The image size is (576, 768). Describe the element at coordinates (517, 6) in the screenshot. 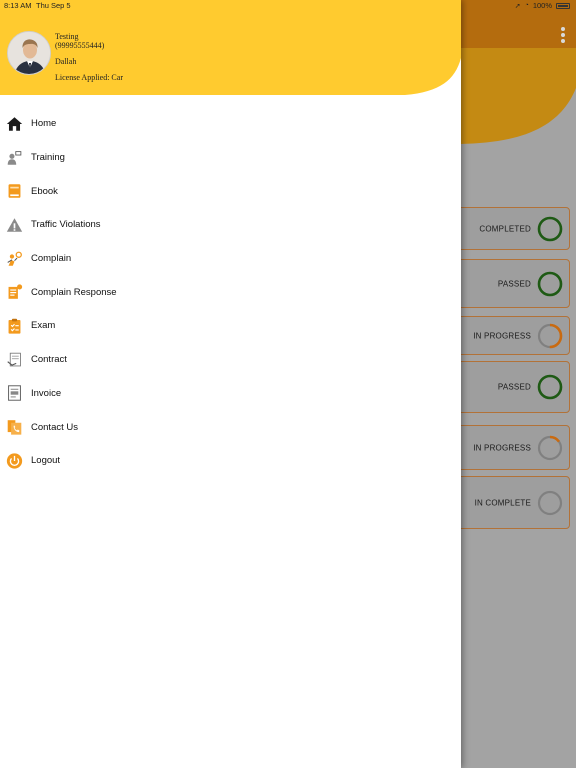

I see `location-icon: ➚` at that location.